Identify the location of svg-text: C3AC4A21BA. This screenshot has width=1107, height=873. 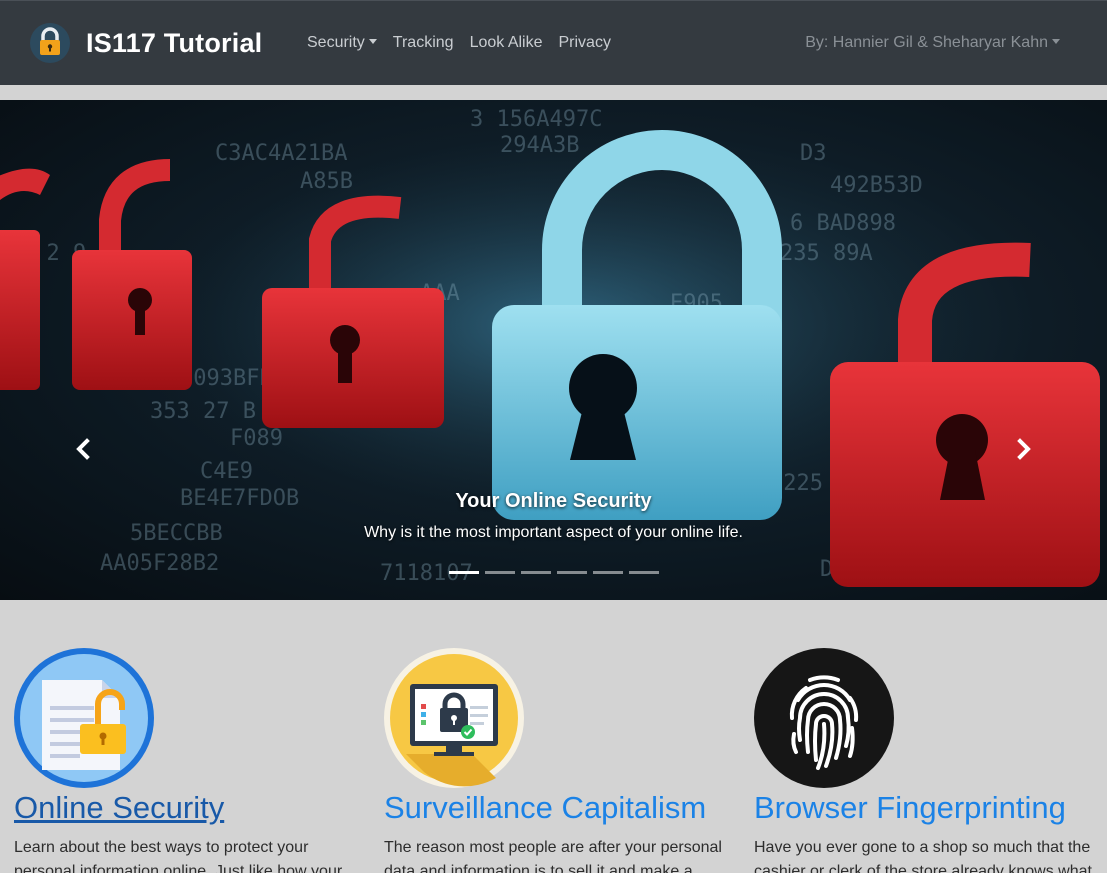
(281, 153).